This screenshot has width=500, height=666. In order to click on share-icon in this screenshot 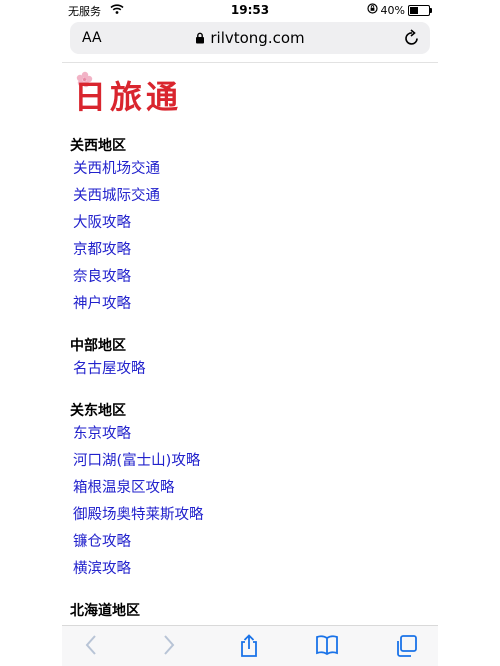, I will do `click(249, 648)`.